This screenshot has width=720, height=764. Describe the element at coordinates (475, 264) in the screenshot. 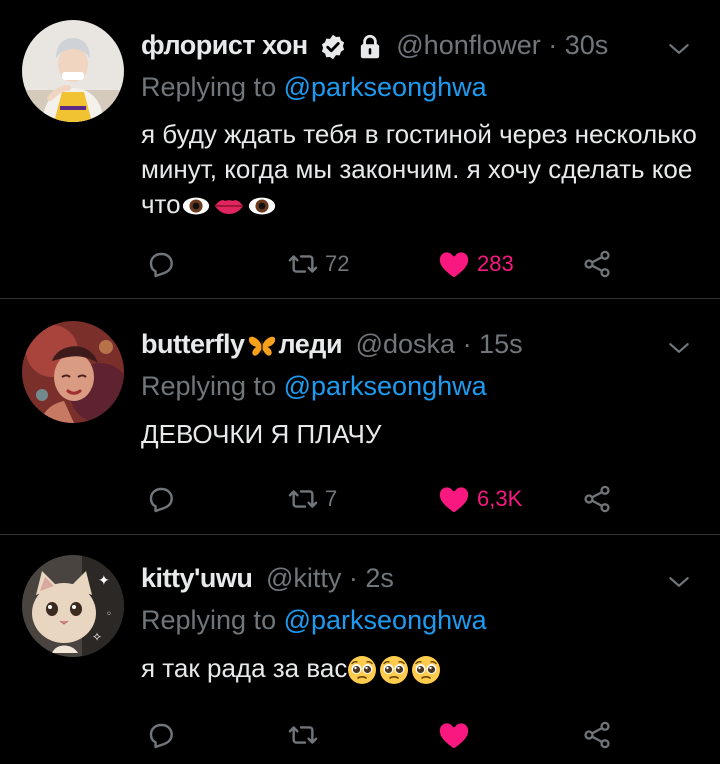

I see `like-button: 283` at that location.